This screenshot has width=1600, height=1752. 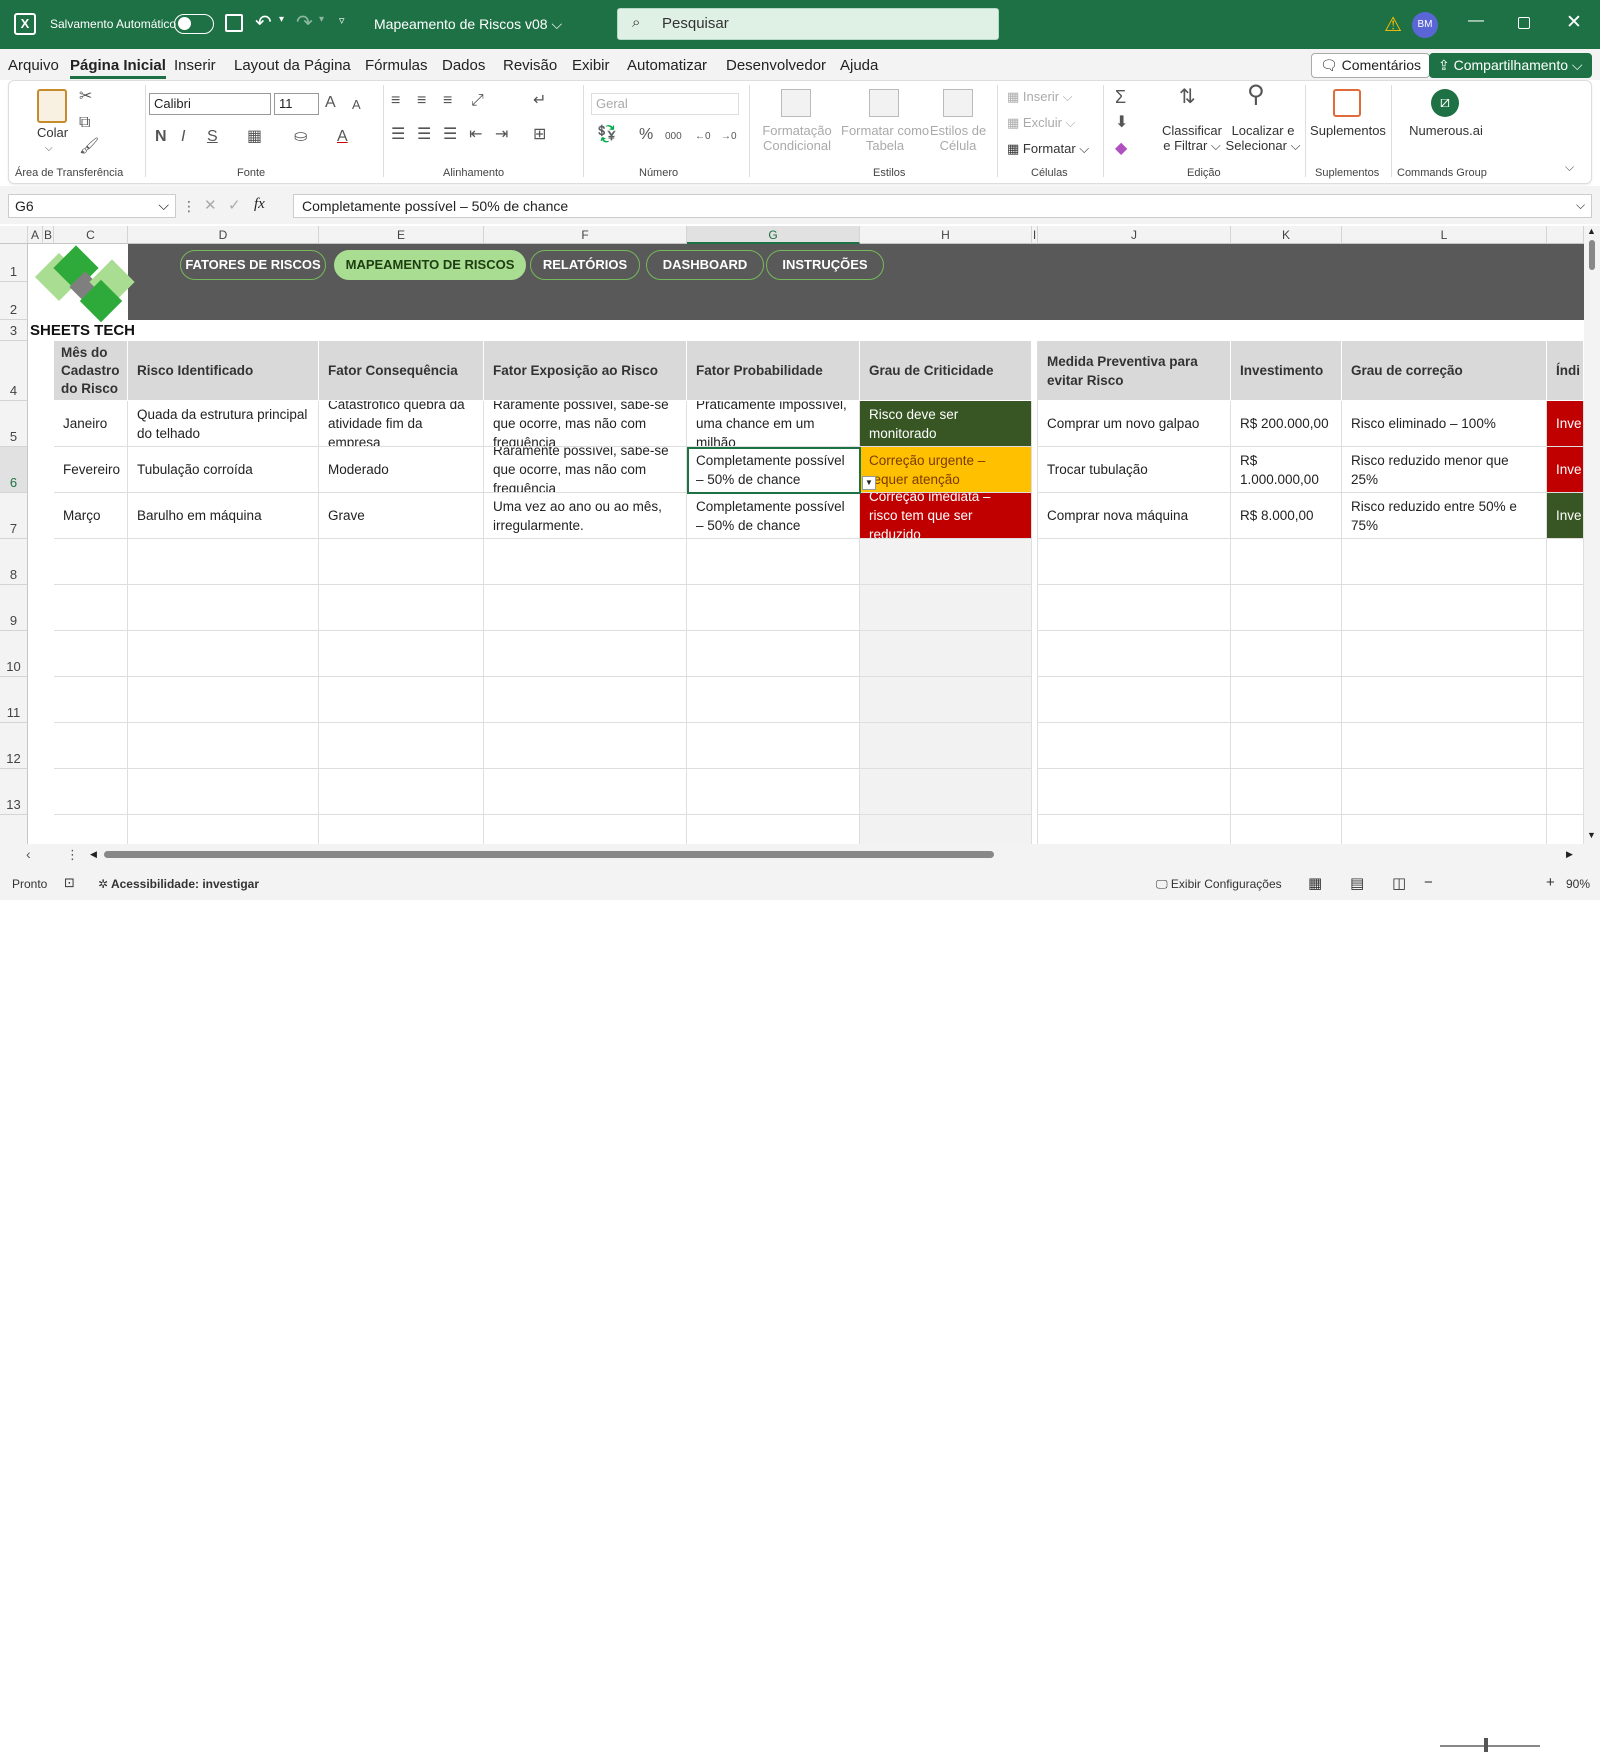 What do you see at coordinates (91, 424) in the screenshot?
I see `cell-mes: Janeiro` at bounding box center [91, 424].